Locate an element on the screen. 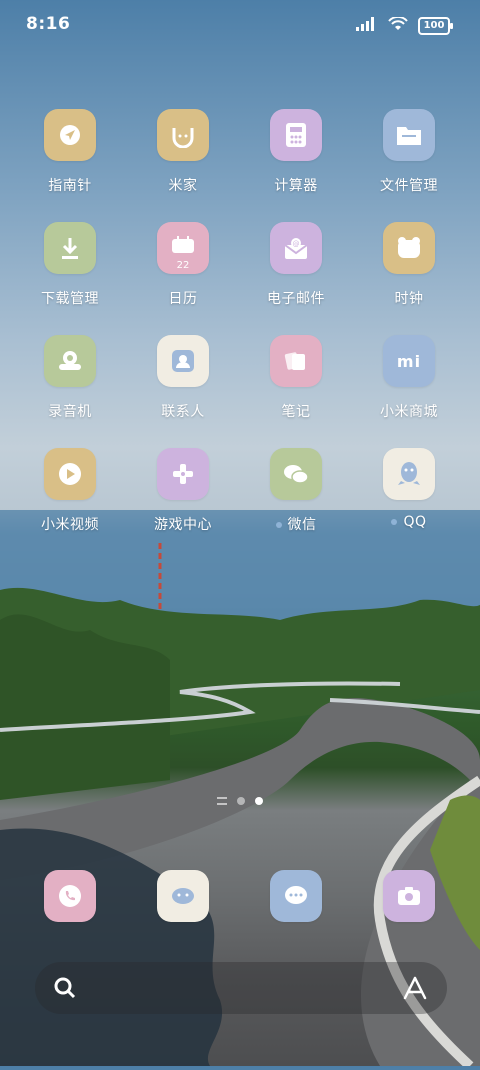 The width and height of the screenshot is (480, 1070). security-sheep-icon is located at coordinates (183, 896).